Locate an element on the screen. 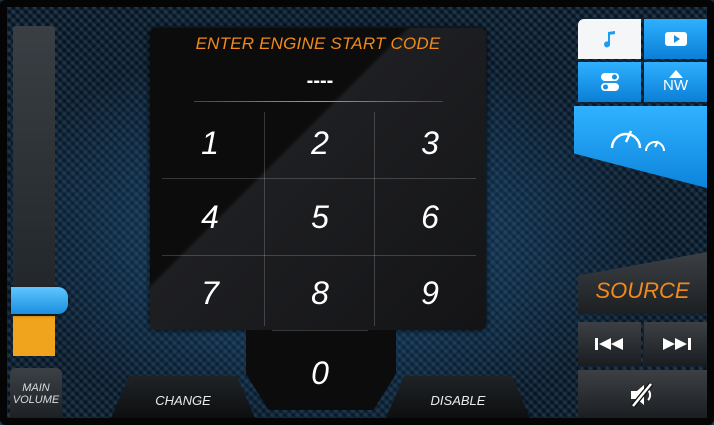 This screenshot has height=425, width=714. music-button is located at coordinates (609, 39).